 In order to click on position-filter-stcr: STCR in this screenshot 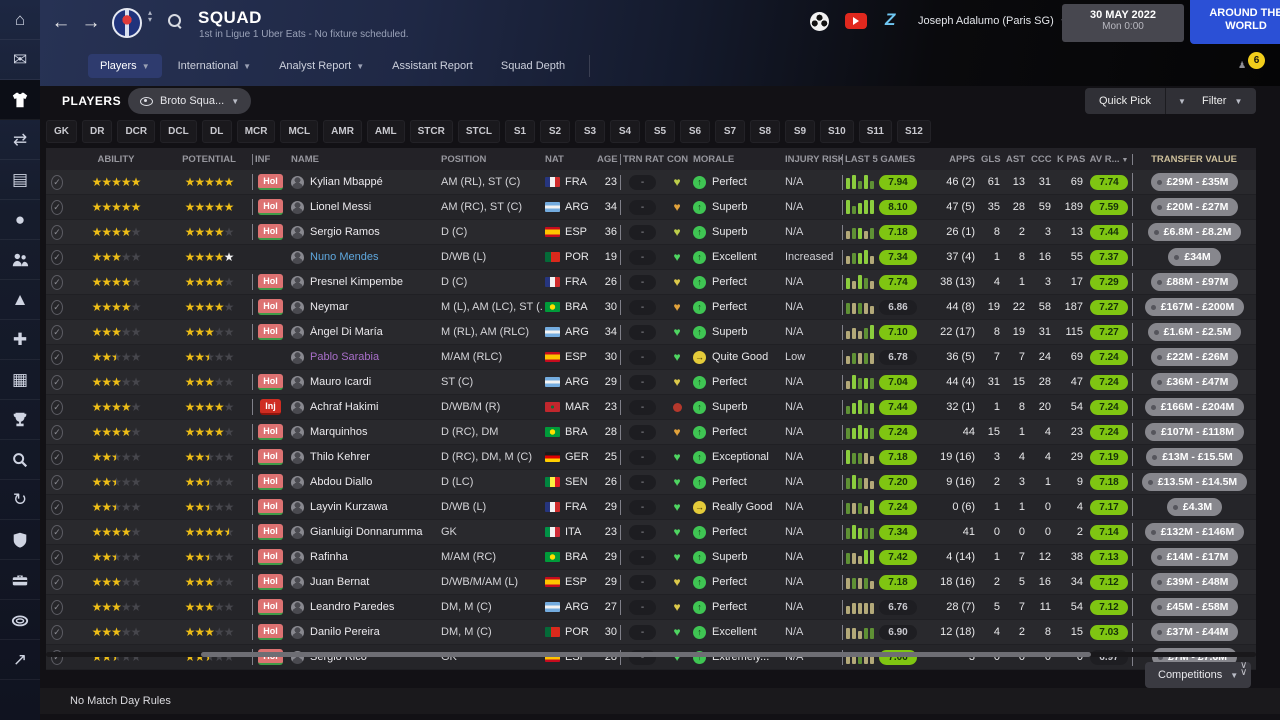, I will do `click(431, 131)`.